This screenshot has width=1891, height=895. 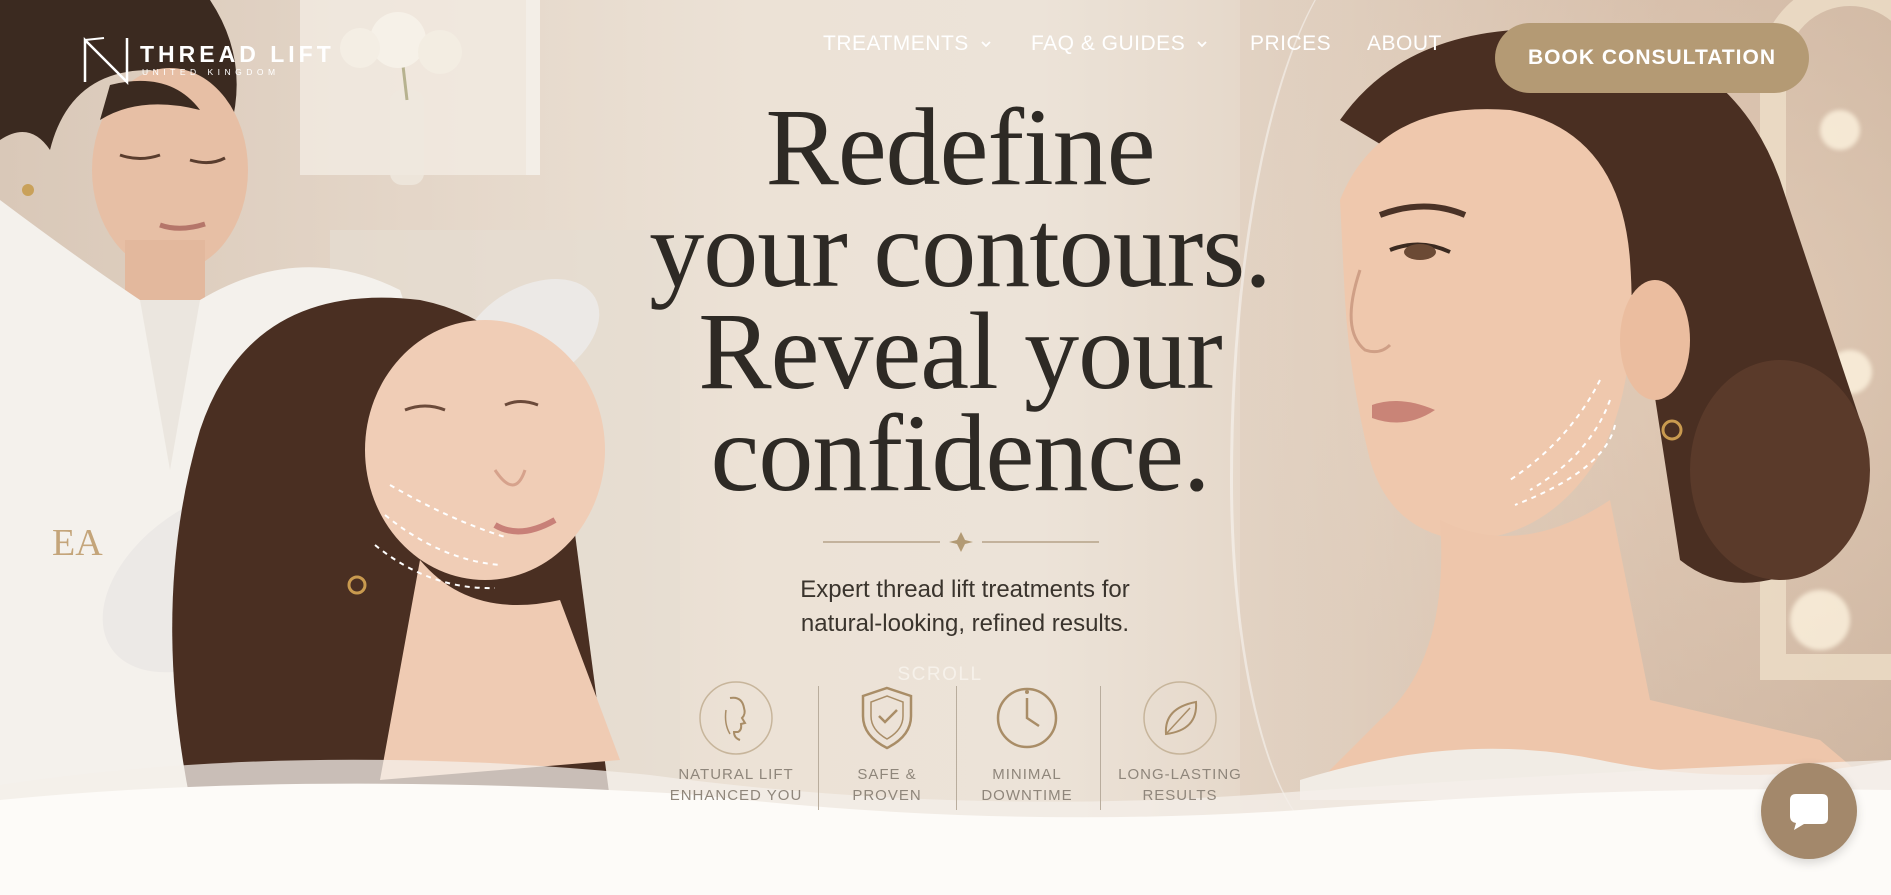 What do you see at coordinates (77, 543) in the screenshot?
I see `svg-text: EA` at bounding box center [77, 543].